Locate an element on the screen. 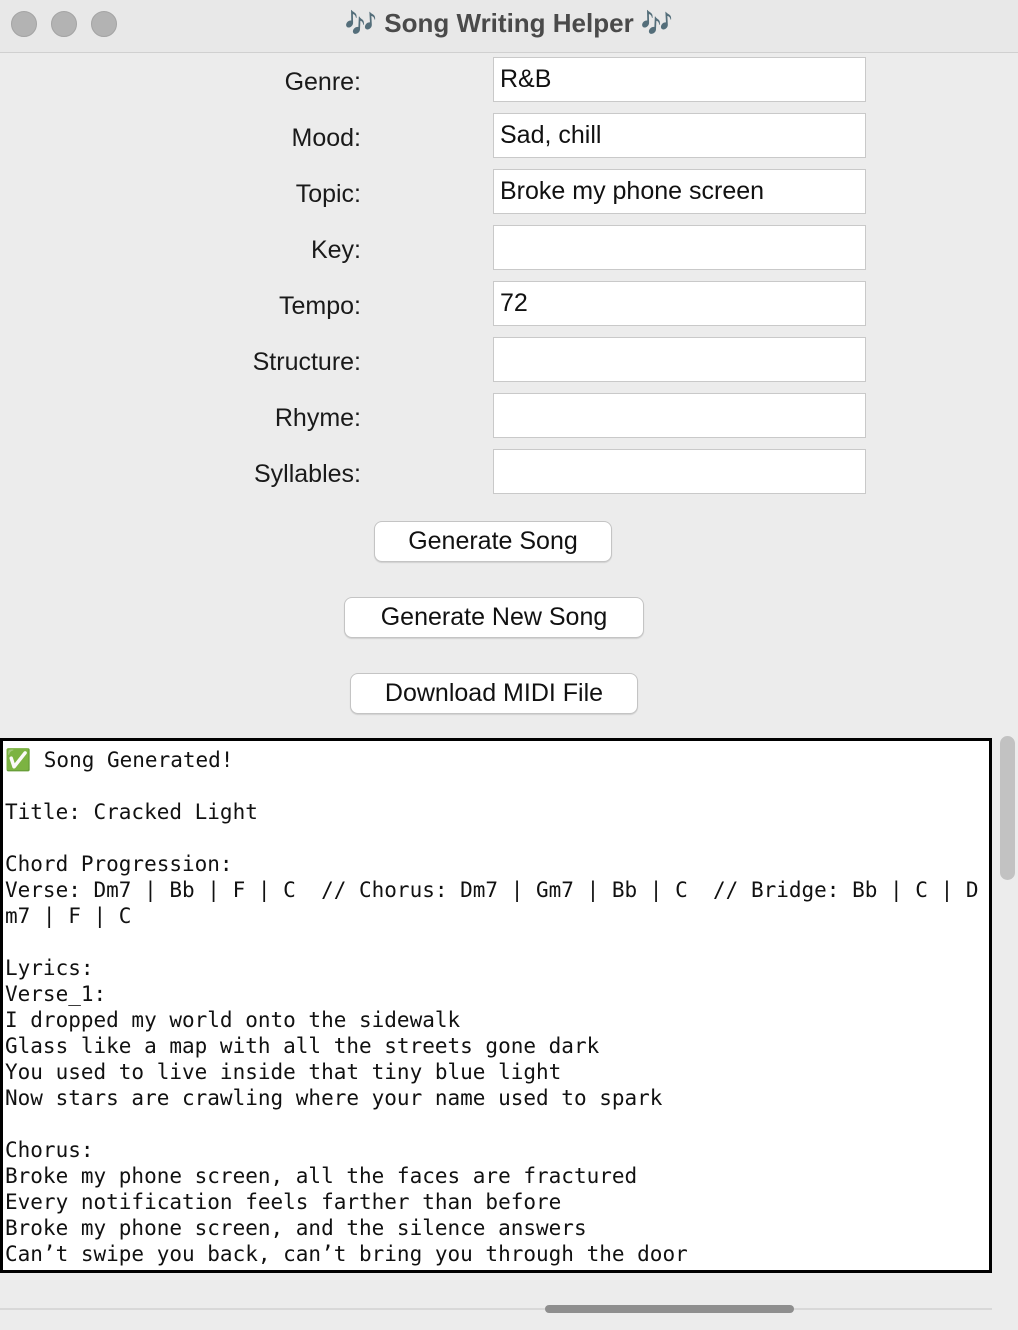  structure-label: Structure: is located at coordinates (306, 362).